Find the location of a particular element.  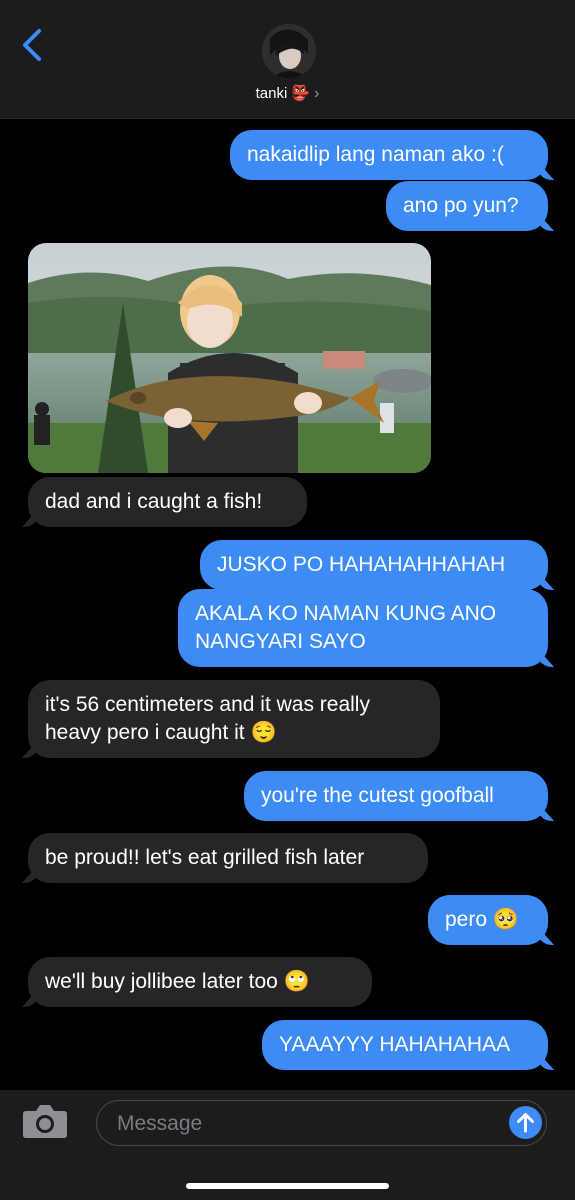

message-bubble-incoming: be proud!! let's eat grilled fish later is located at coordinates (228, 858).